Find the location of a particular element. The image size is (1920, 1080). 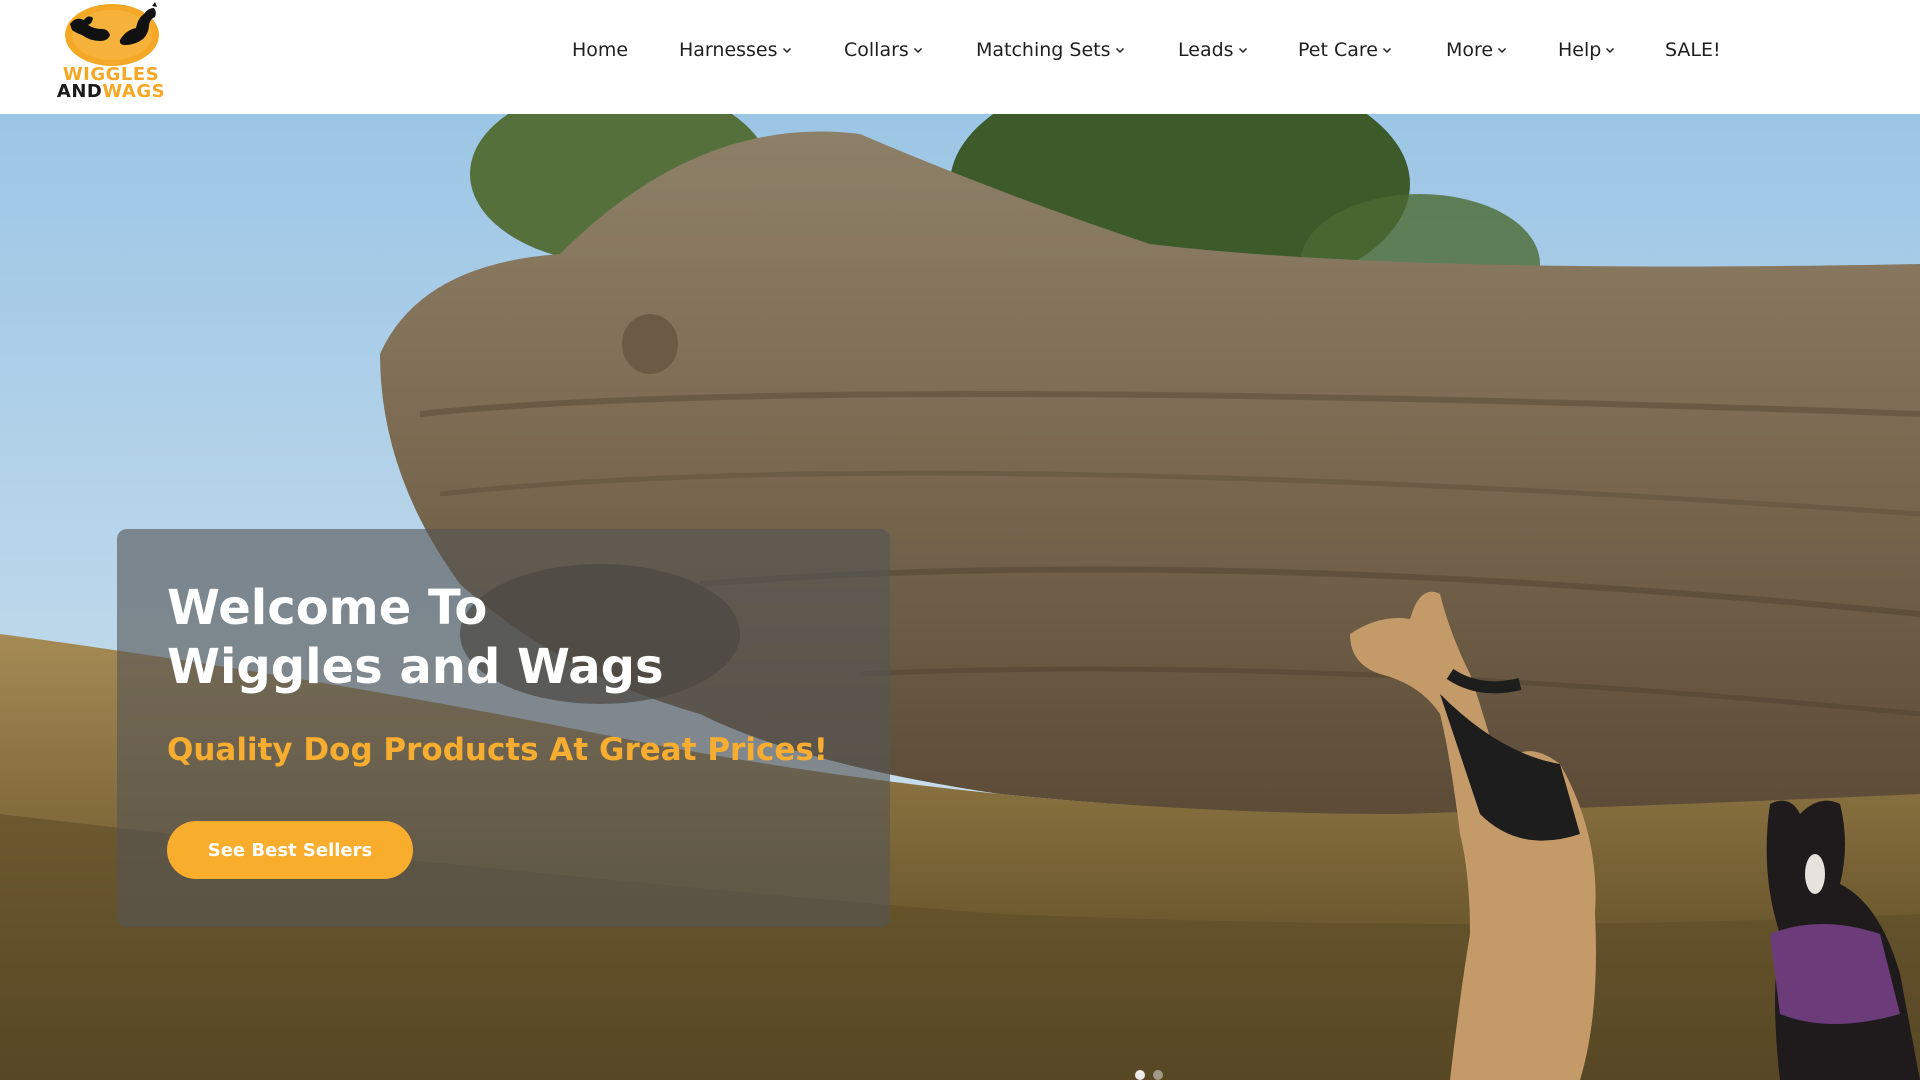

nav-item-label: Matching Sets is located at coordinates (1043, 50).